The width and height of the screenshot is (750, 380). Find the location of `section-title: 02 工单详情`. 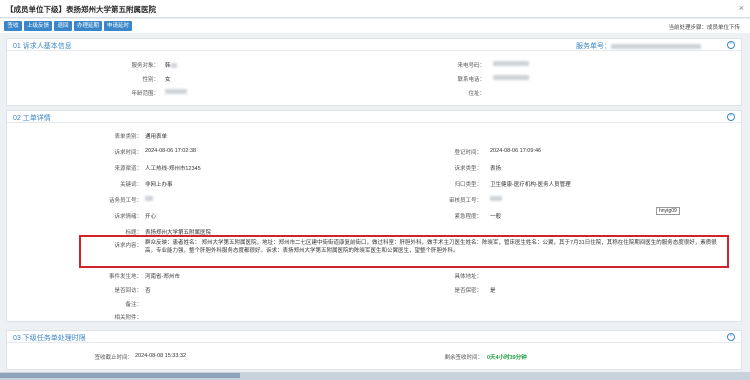

section-title: 02 工单详情 is located at coordinates (32, 118).